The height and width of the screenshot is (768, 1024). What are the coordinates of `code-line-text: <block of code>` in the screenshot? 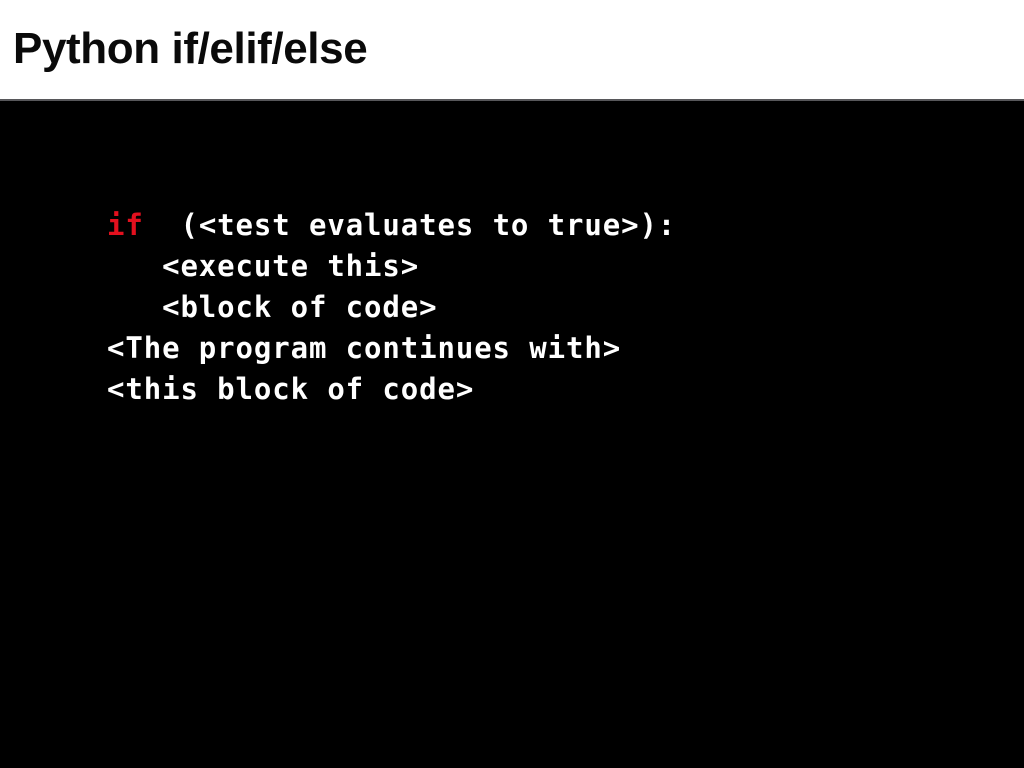 It's located at (272, 307).